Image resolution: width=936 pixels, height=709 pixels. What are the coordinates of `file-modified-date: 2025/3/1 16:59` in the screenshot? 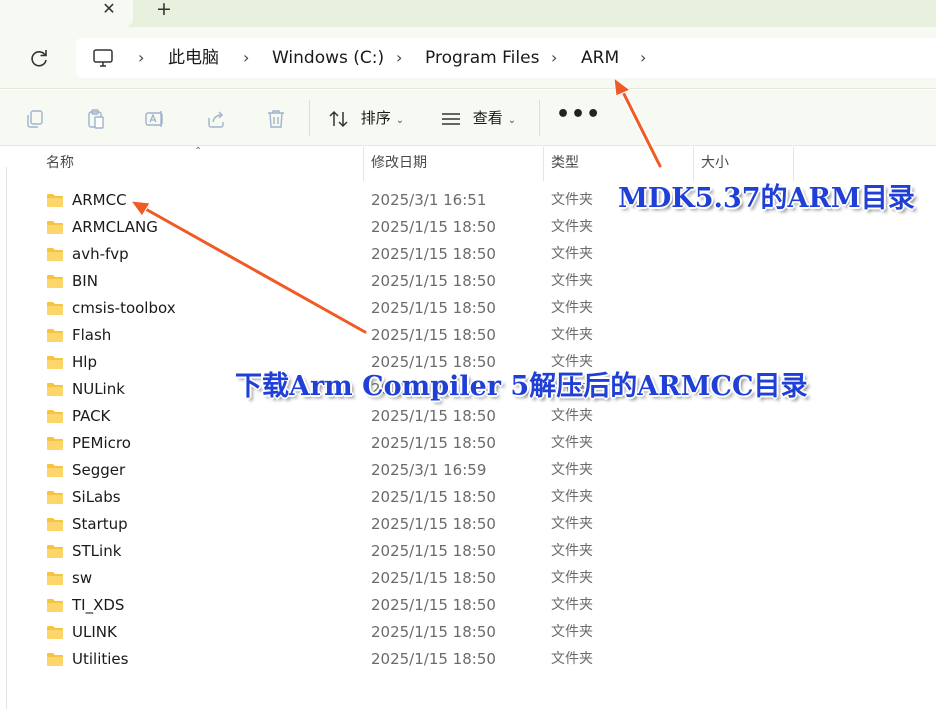 It's located at (429, 470).